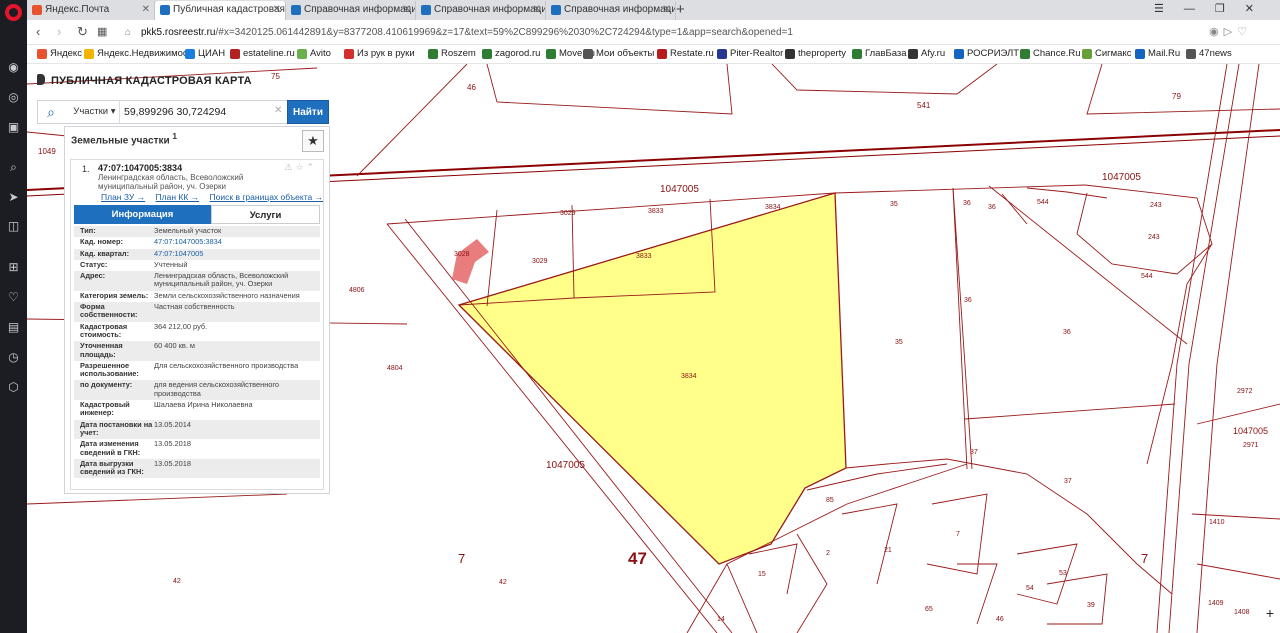 The image size is (1280, 633). Describe the element at coordinates (13, 127) in the screenshot. I see `vk-icon: ▣` at that location.